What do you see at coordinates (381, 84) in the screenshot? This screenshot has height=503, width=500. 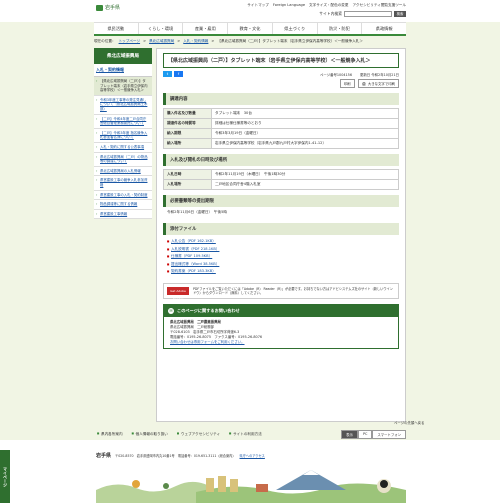 I see `large-print-label: 大きな文字で印刷` at bounding box center [381, 84].